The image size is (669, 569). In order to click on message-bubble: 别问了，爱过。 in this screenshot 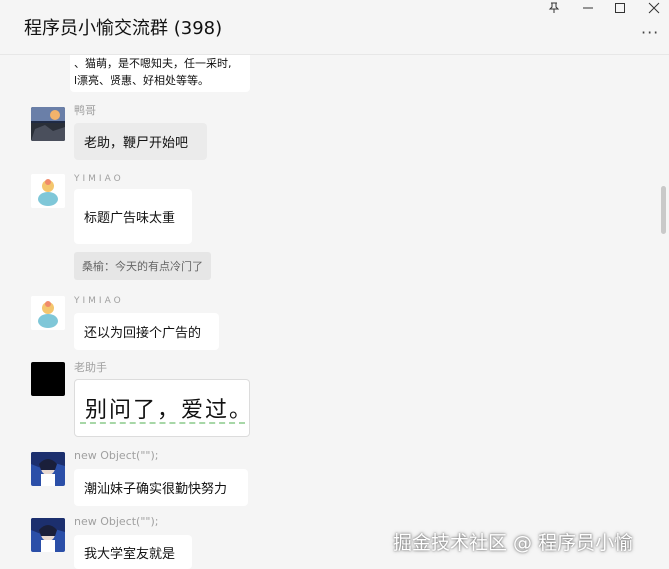, I will do `click(164, 408)`.